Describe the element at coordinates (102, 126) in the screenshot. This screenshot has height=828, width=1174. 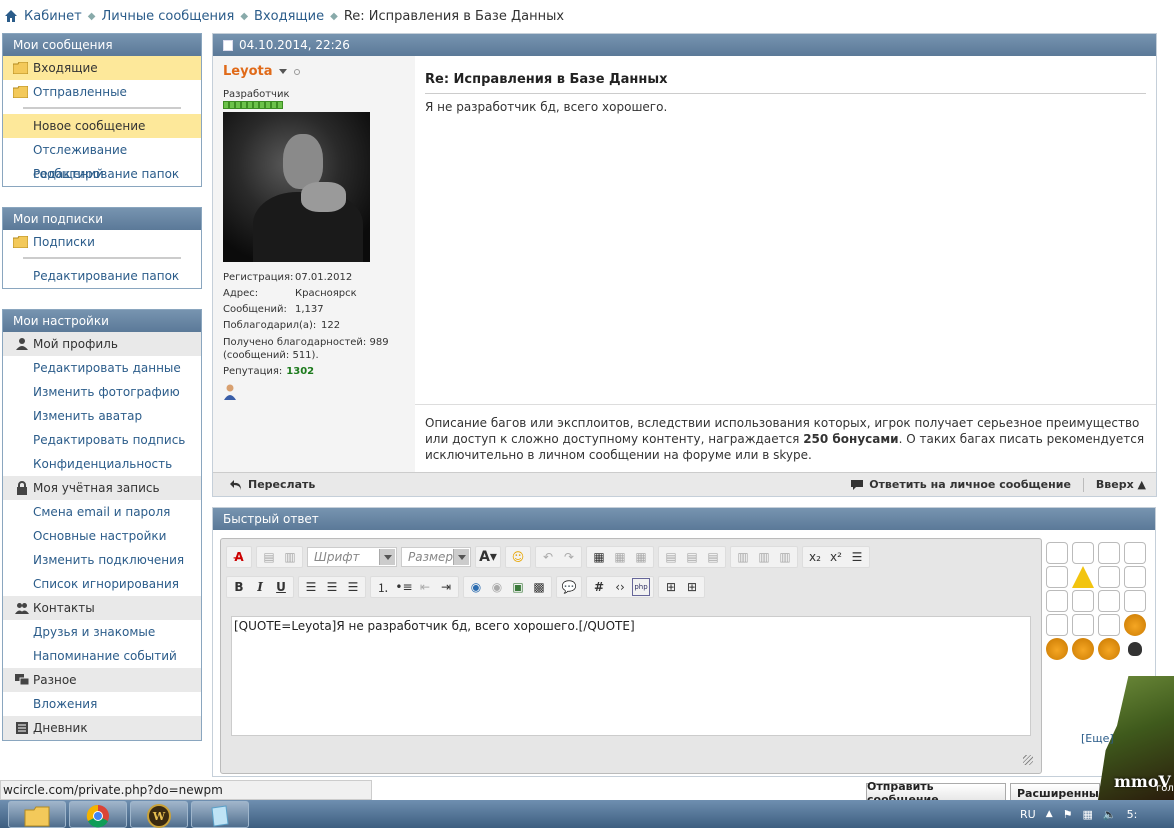
I see `sidebar-item-new-message: Новое сообщение` at that location.